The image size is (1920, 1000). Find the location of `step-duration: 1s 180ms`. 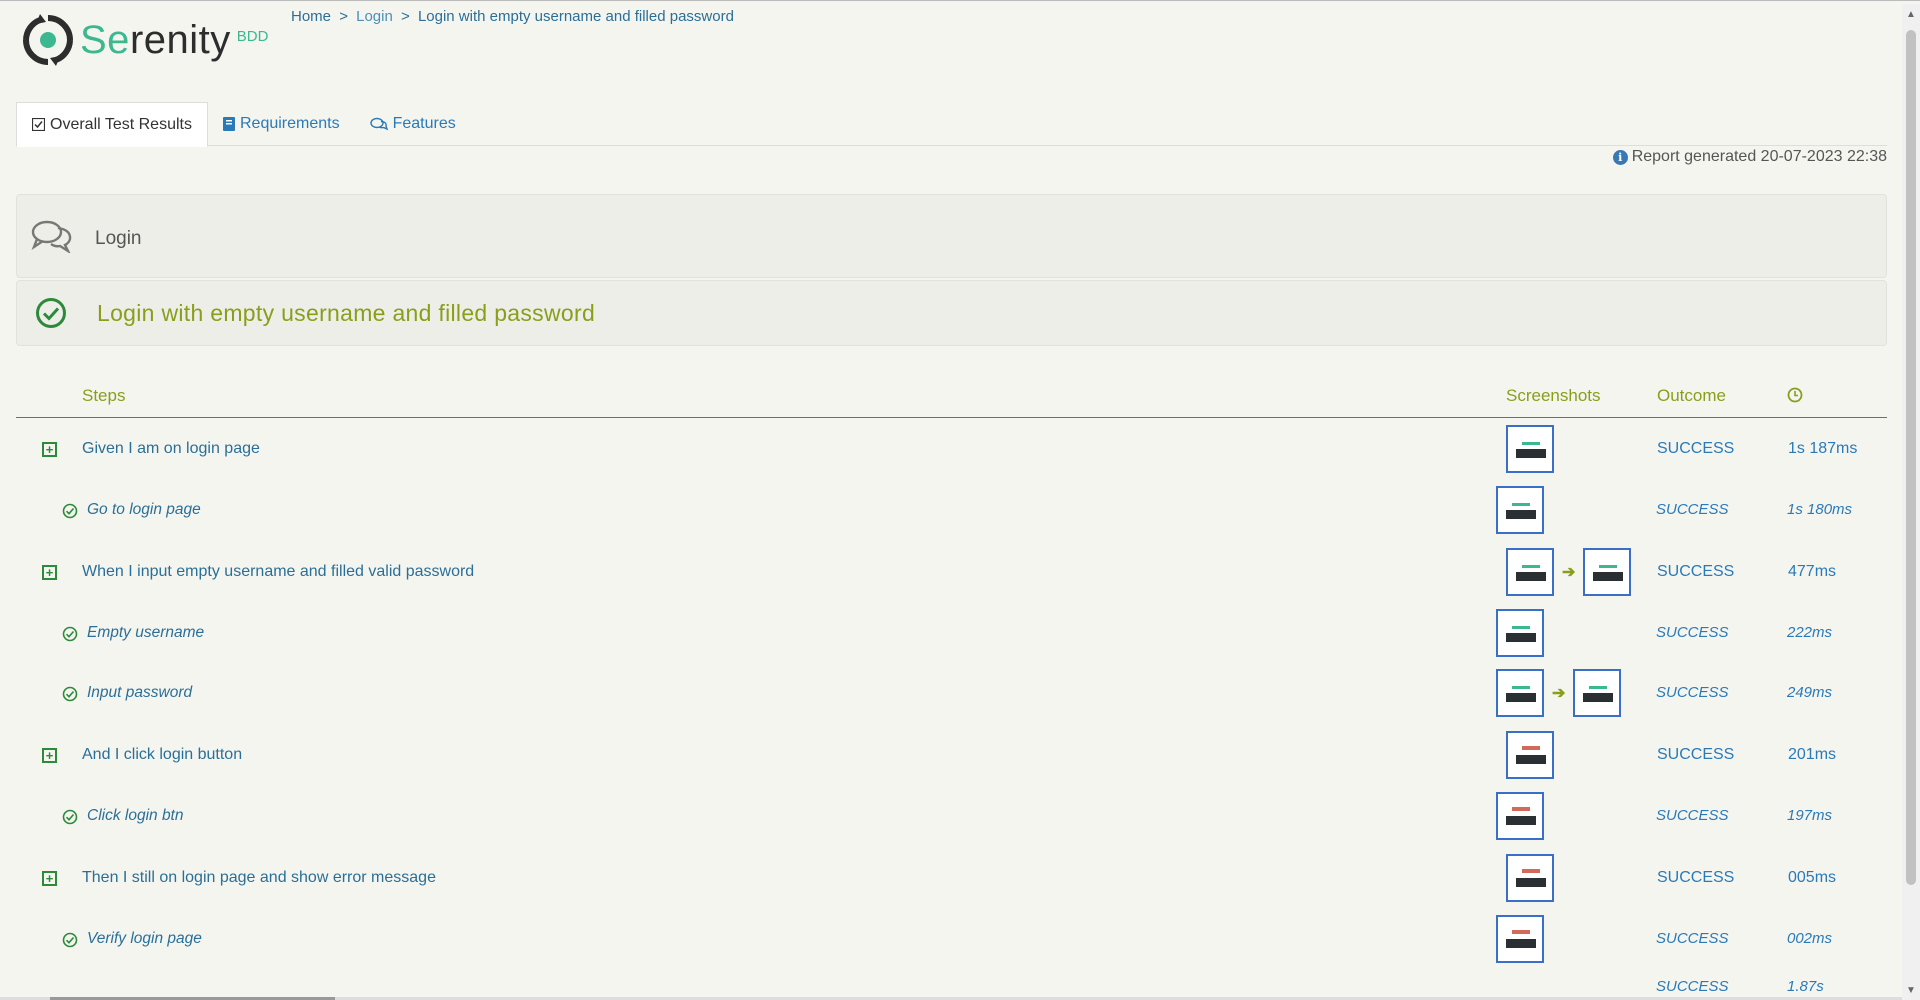

step-duration: 1s 180ms is located at coordinates (1820, 509).